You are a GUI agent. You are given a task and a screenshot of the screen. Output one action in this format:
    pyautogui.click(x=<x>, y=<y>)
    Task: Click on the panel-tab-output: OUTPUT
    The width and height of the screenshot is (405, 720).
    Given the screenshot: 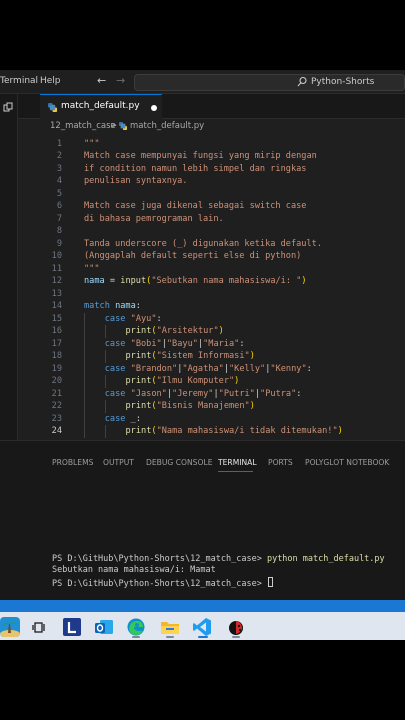 What is the action you would take?
    pyautogui.click(x=118, y=462)
    